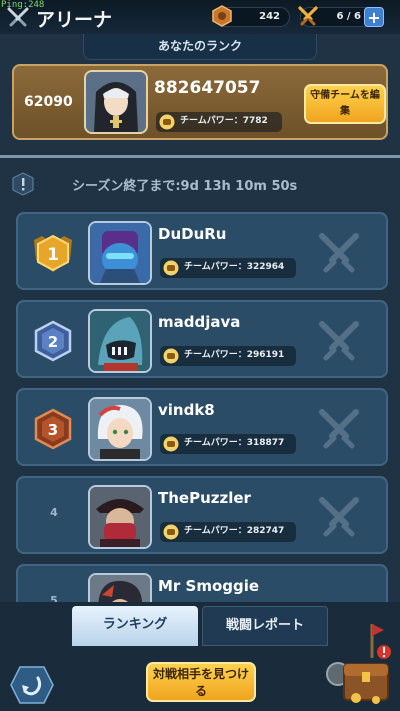 This screenshot has height=711, width=400. What do you see at coordinates (186, 410) in the screenshot?
I see `player-name: vindk8` at bounding box center [186, 410].